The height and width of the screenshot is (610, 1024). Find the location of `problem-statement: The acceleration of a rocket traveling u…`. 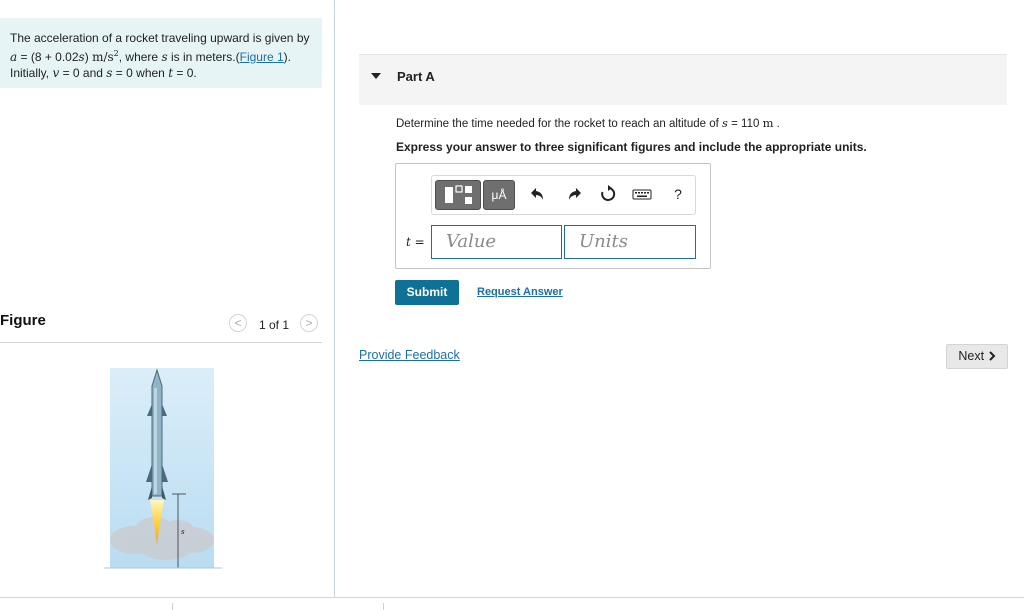

problem-statement: The acceleration of a rocket traveling u… is located at coordinates (161, 53).